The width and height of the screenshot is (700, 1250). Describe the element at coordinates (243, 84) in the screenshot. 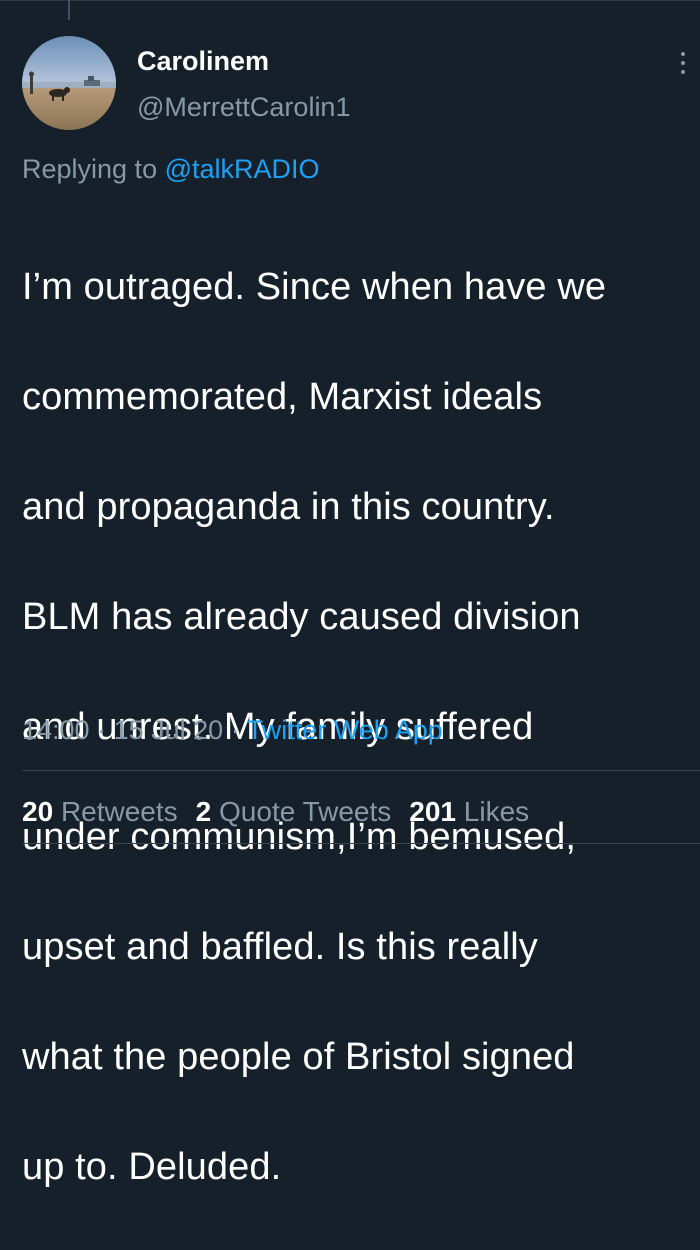

I see `user-info: Carolinem @MerrettCarolin1` at that location.